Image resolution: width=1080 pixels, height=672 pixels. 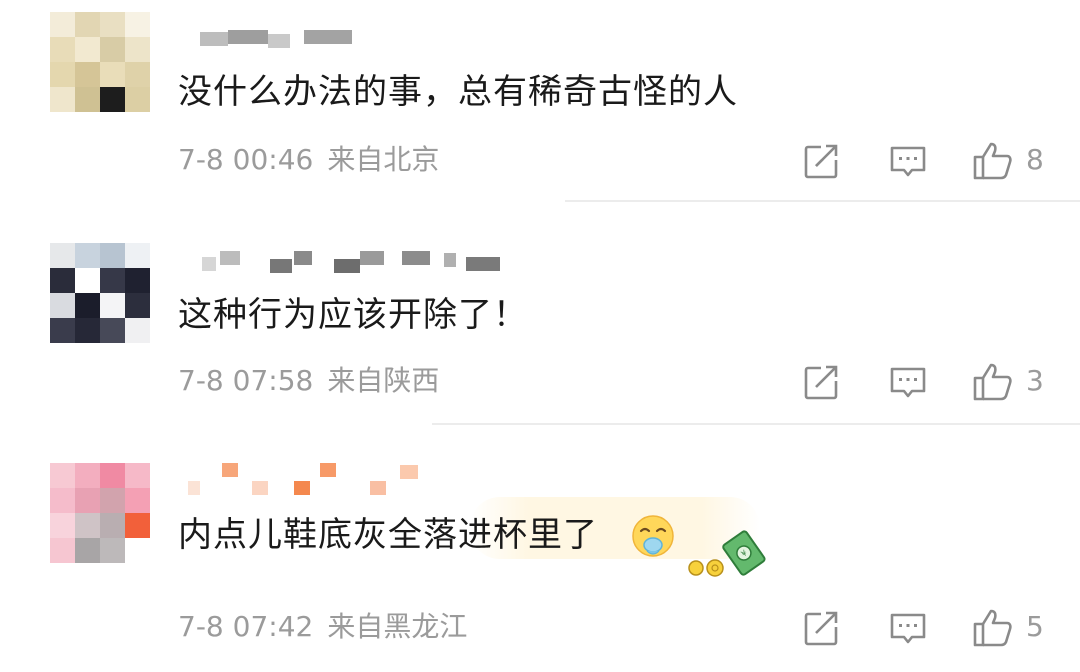 I want to click on comment-meta: 7-8 00:46 来自北京, so click(x=308, y=160).